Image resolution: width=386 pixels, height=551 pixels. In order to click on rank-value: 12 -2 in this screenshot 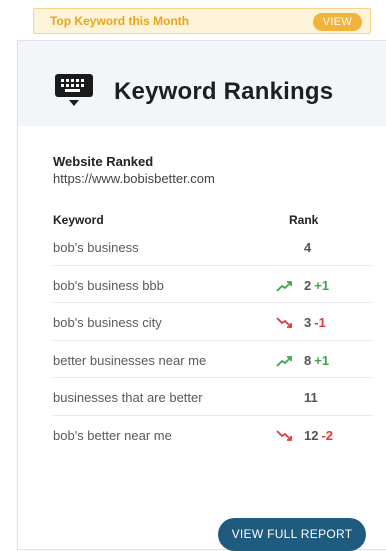, I will do `click(319, 435)`.